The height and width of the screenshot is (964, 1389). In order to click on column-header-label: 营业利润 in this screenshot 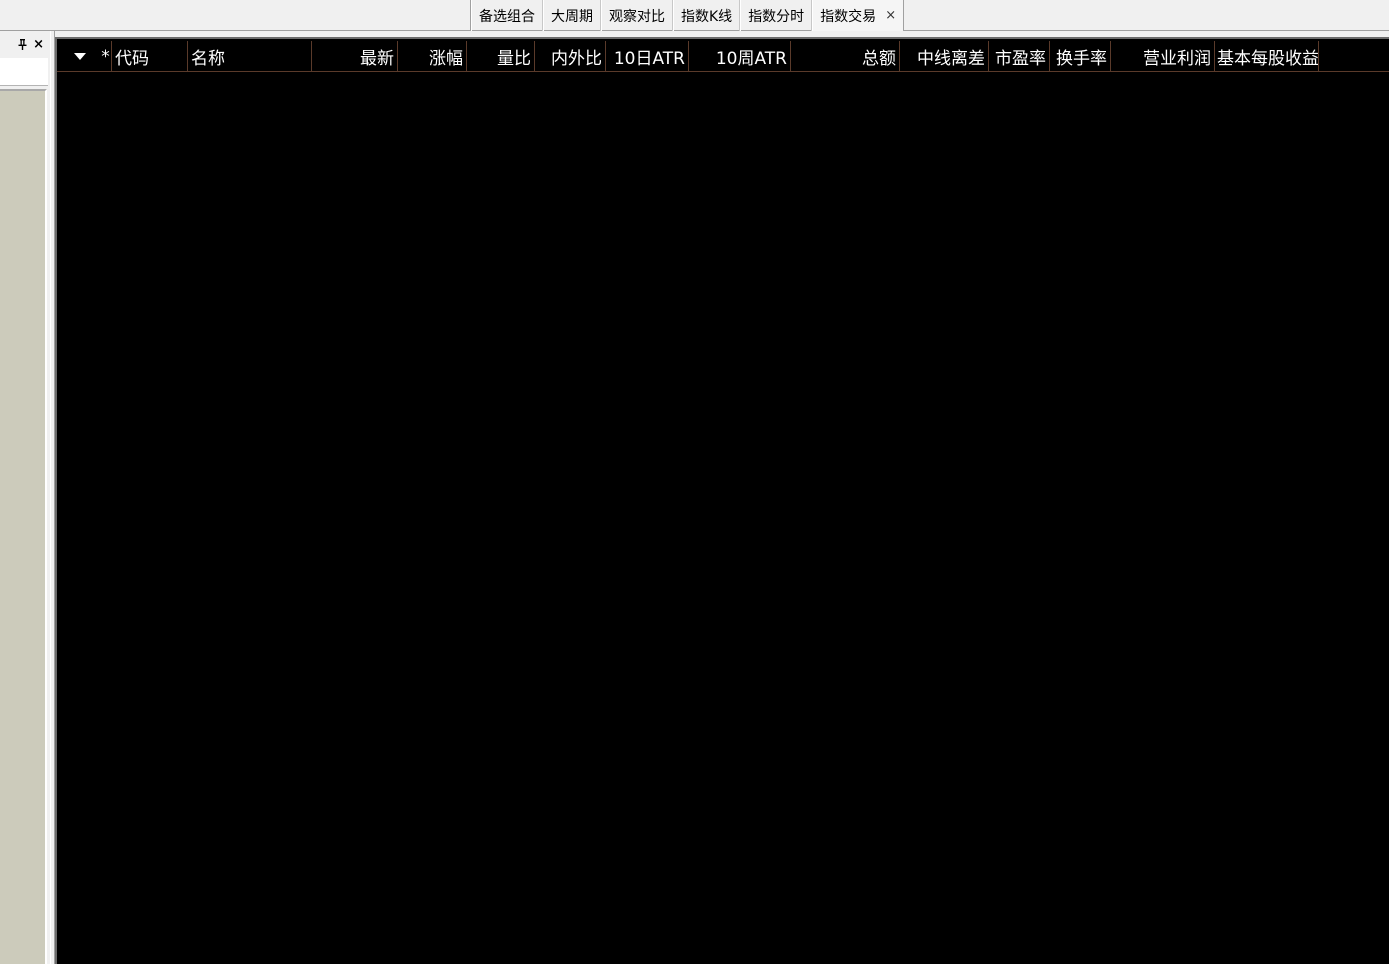, I will do `click(1177, 59)`.